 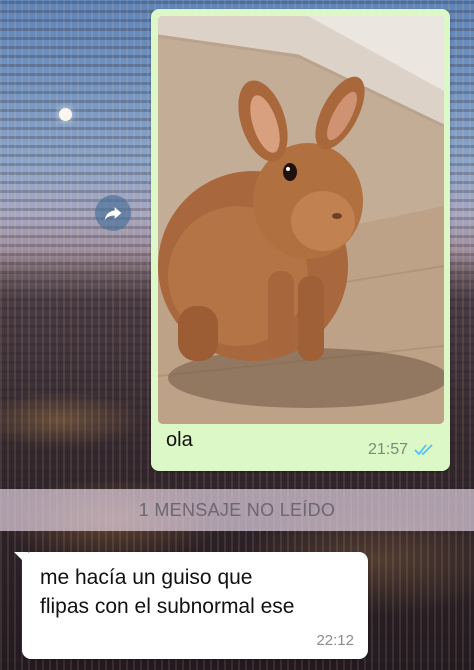 I want to click on outgoing-message-text: ola, so click(x=179, y=440).